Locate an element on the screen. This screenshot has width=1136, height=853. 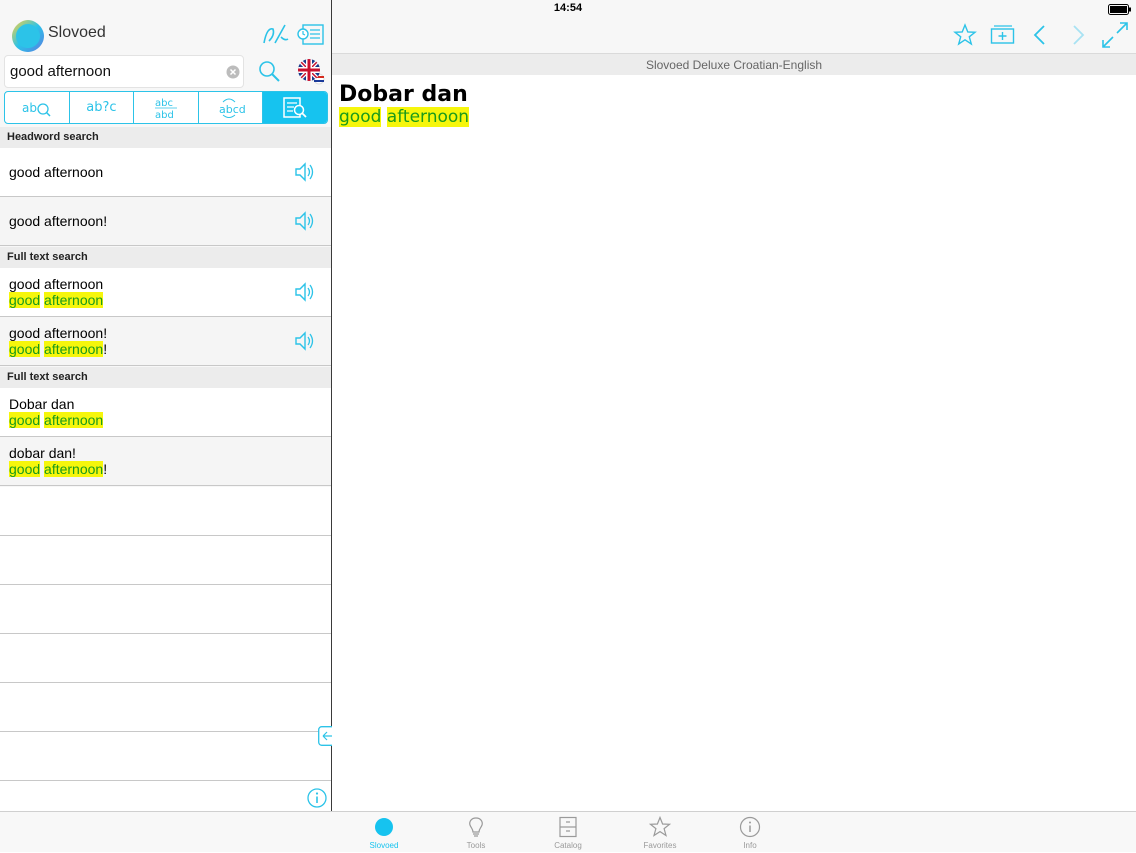
cabinet-icon is located at coordinates (568, 827).